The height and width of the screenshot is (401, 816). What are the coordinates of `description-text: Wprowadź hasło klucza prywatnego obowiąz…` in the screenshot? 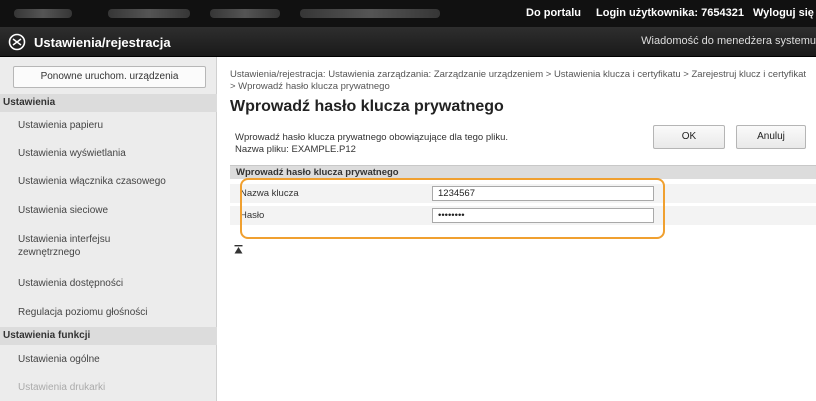 It's located at (372, 137).